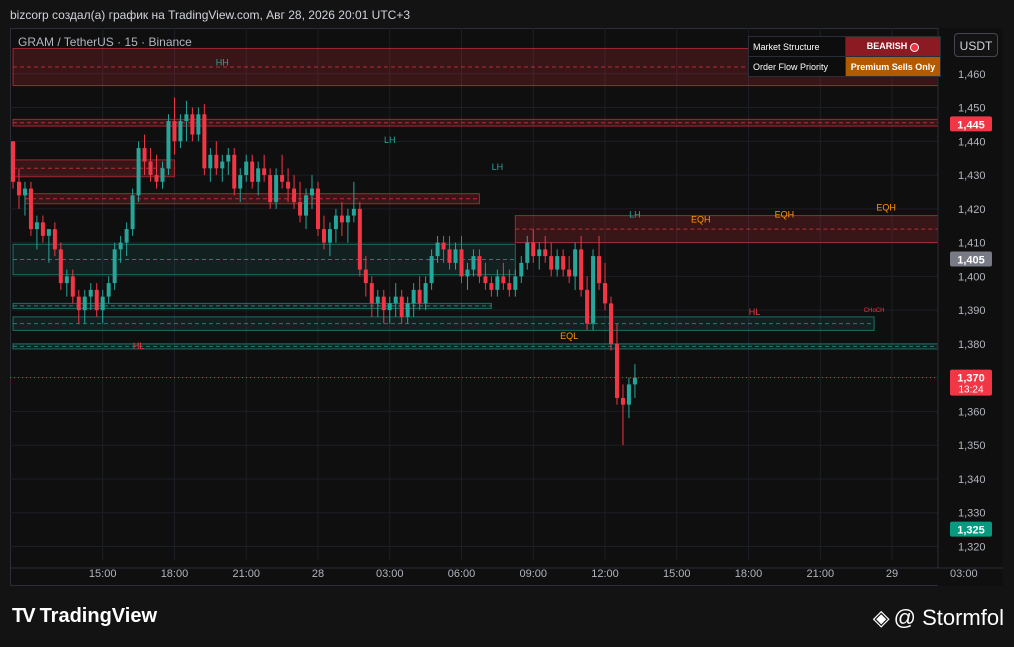 The height and width of the screenshot is (647, 1014). What do you see at coordinates (533, 574) in the screenshot?
I see `x-tick-label: 09:00` at bounding box center [533, 574].